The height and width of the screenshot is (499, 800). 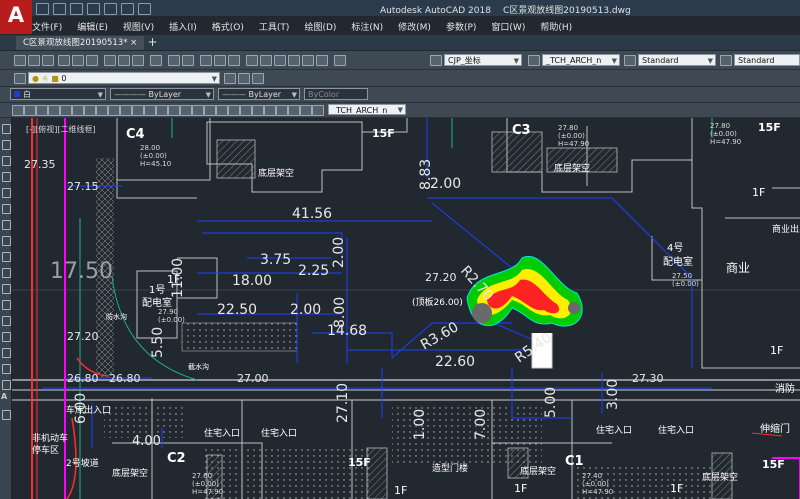 I want to click on explode-icon, so click(x=6, y=369).